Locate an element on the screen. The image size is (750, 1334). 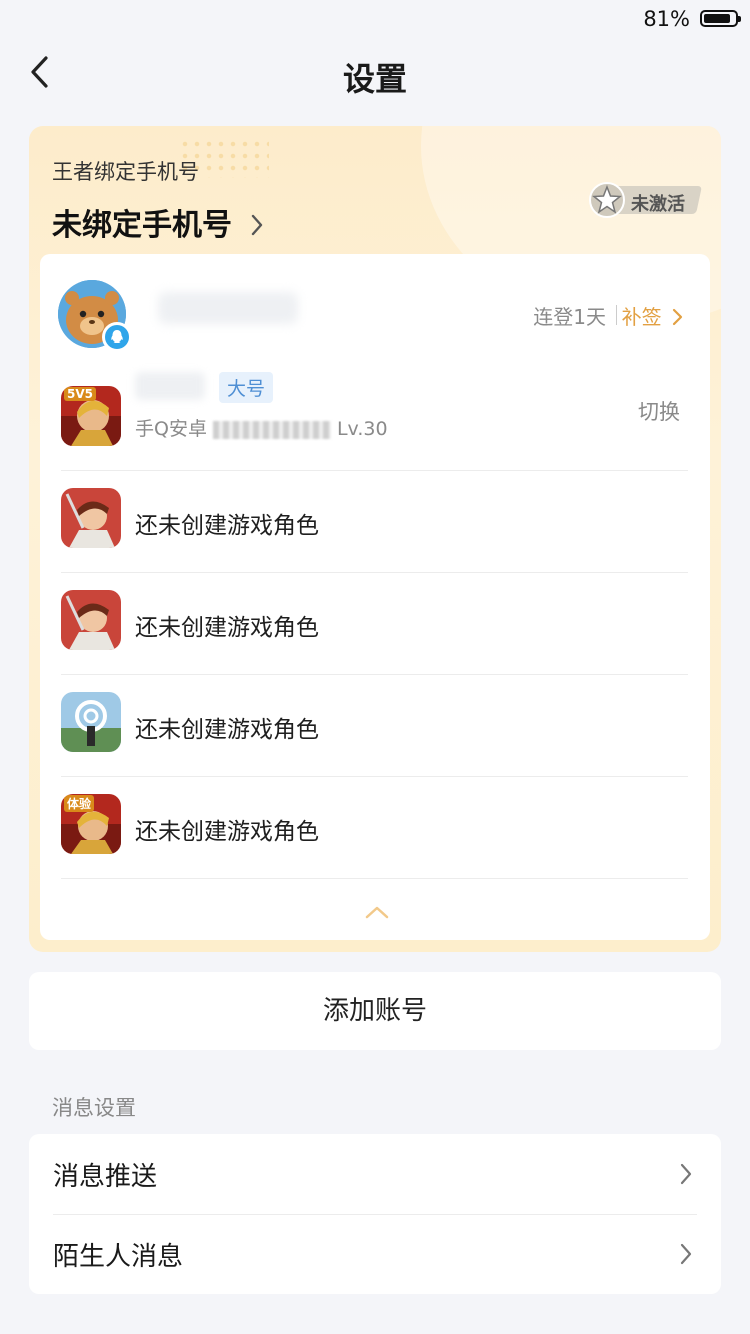
status-bar: 81% is located at coordinates (375, 20).